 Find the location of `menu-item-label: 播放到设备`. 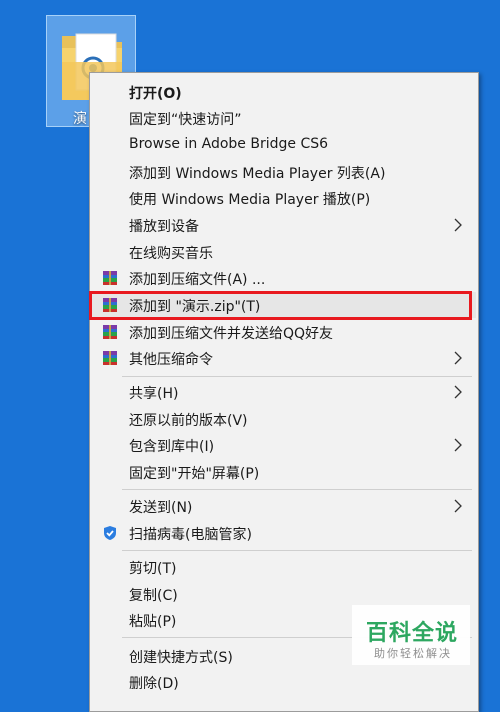

menu-item-label: 播放到设备 is located at coordinates (164, 227).